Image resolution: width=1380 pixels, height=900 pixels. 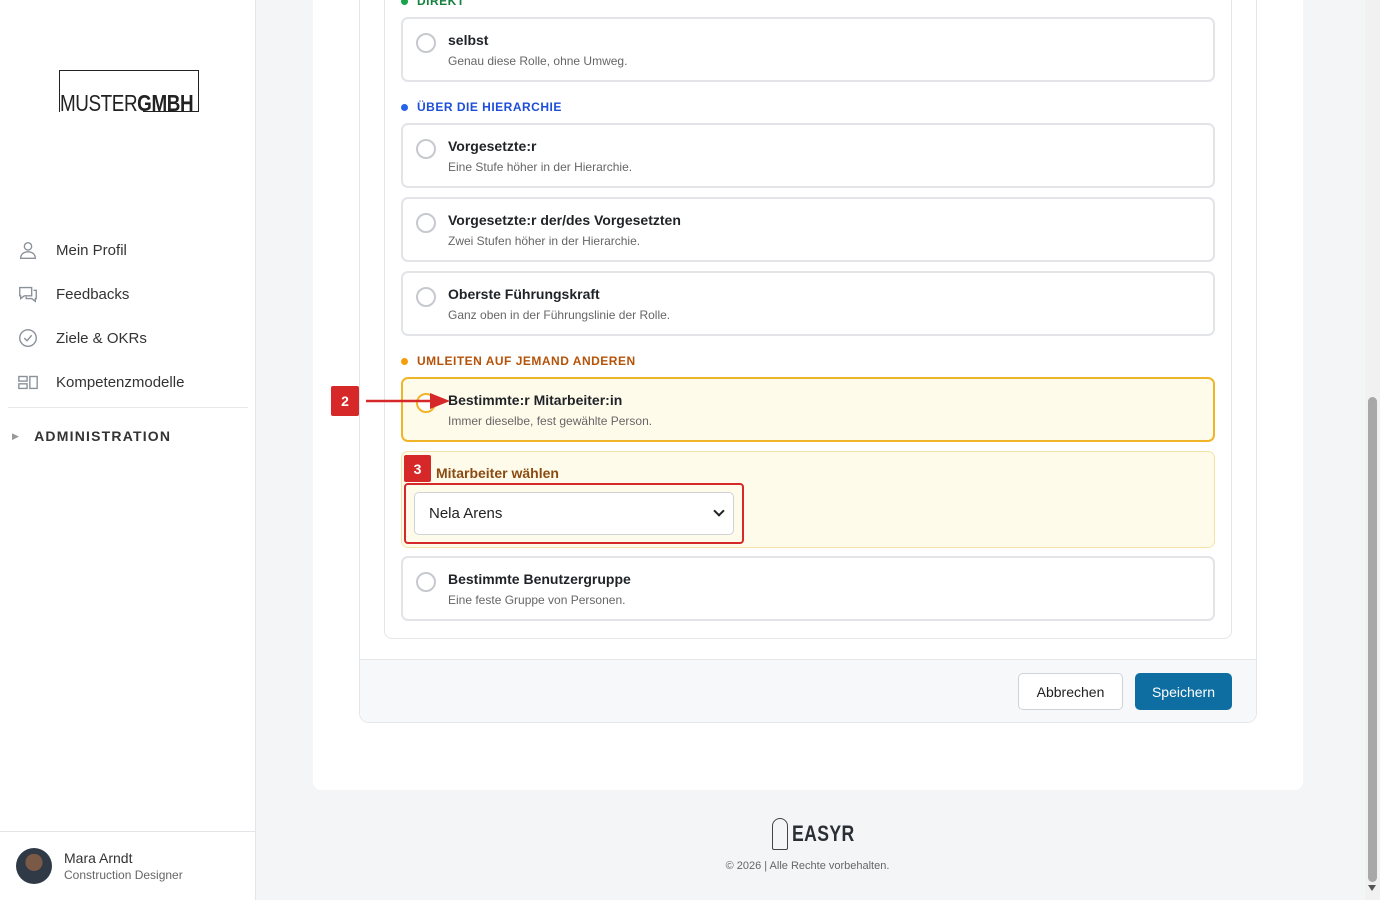 I want to click on annotation-arrow-icon, so click(x=408, y=401).